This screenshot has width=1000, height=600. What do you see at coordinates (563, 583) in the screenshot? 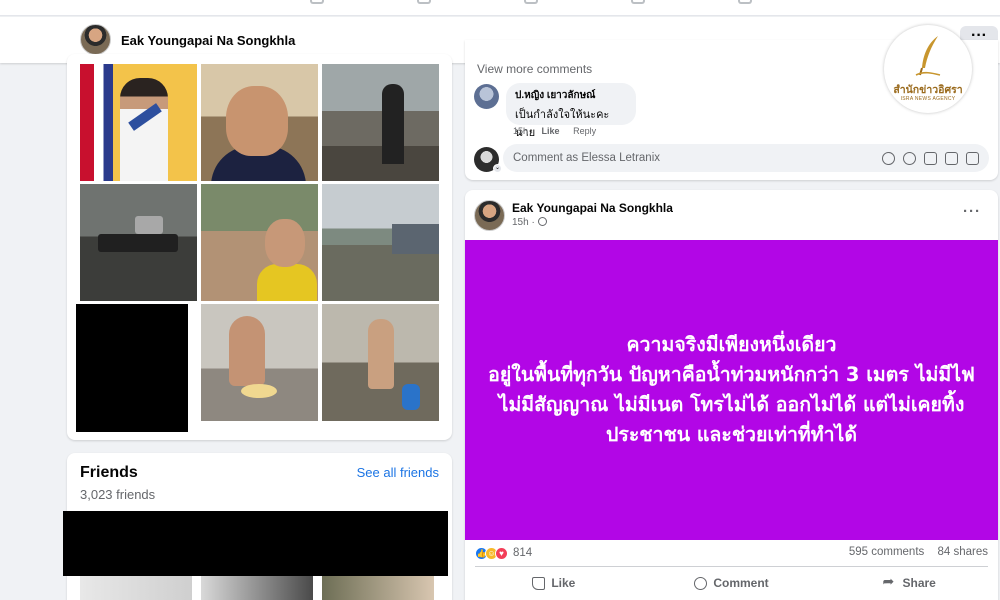
I see `like-button-label: Like` at bounding box center [563, 583].